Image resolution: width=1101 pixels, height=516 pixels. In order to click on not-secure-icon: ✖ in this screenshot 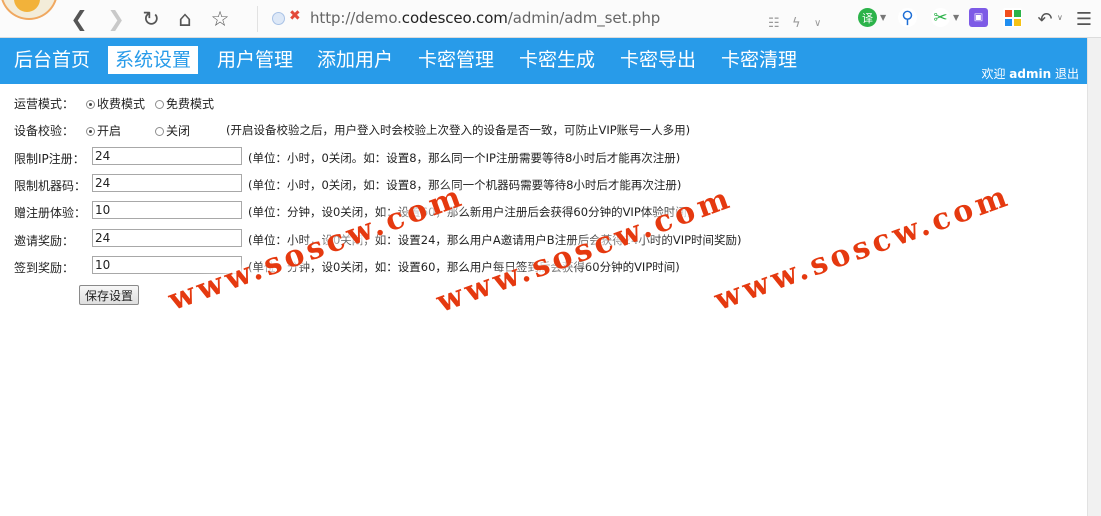, I will do `click(295, 16)`.